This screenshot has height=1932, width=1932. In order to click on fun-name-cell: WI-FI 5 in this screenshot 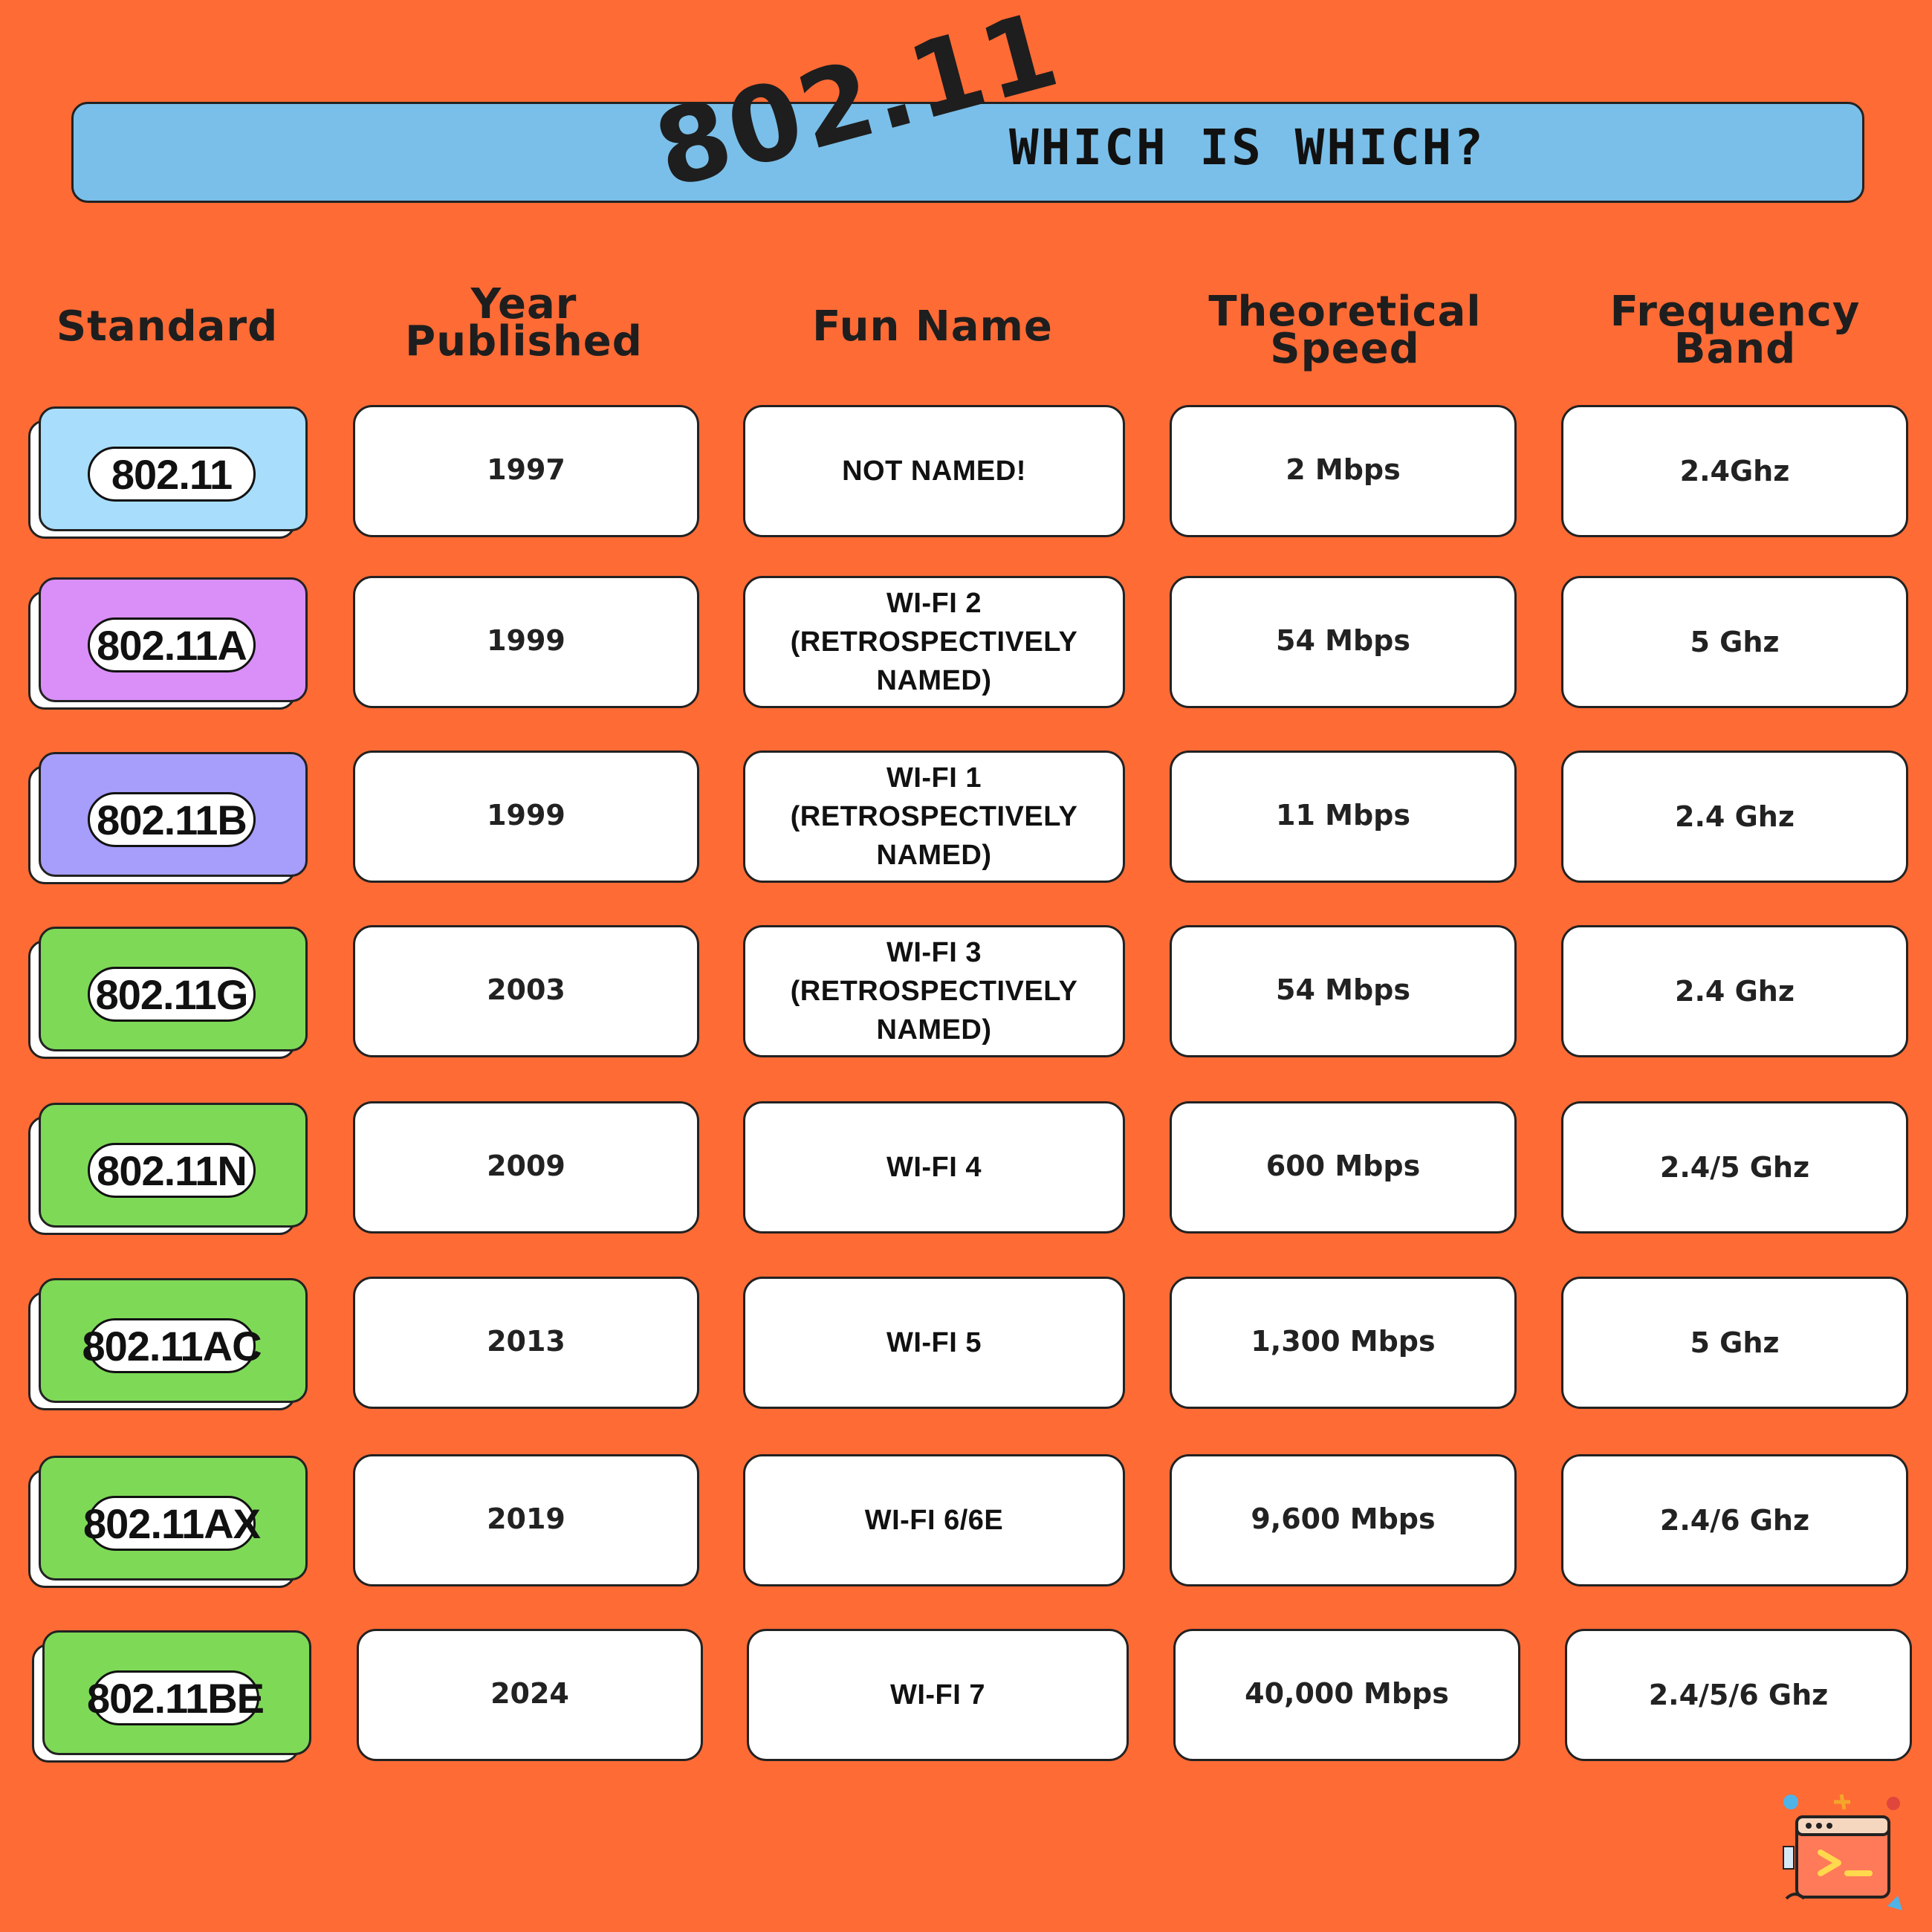, I will do `click(934, 1343)`.